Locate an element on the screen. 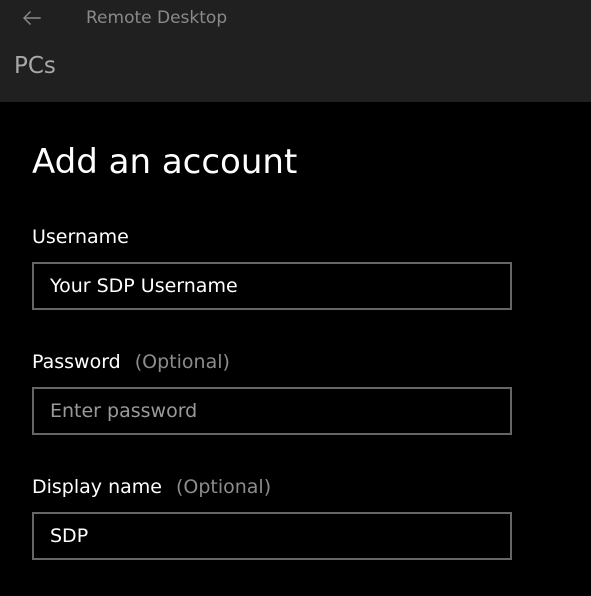 Image resolution: width=591 pixels, height=596 pixels. back-button is located at coordinates (32, 18).